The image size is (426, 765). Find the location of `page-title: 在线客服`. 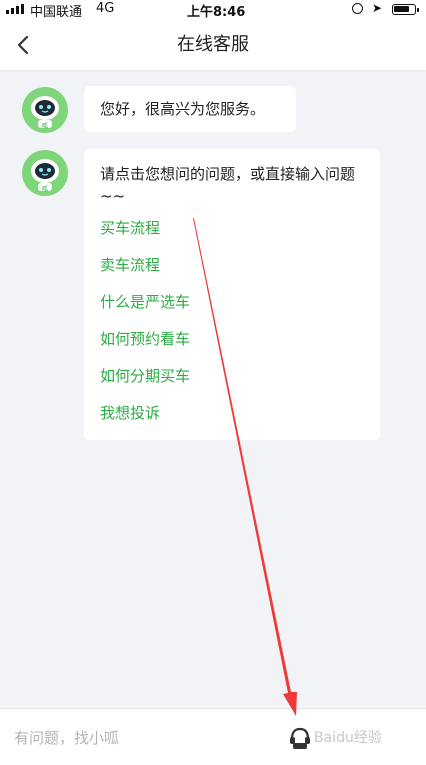

page-title: 在线客服 is located at coordinates (213, 44).